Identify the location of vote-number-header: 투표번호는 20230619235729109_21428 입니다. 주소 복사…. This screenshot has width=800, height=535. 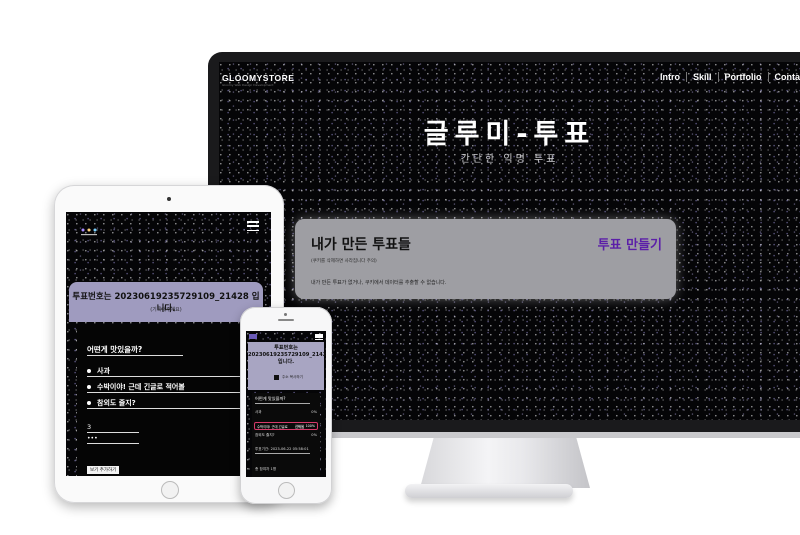
(287, 366).